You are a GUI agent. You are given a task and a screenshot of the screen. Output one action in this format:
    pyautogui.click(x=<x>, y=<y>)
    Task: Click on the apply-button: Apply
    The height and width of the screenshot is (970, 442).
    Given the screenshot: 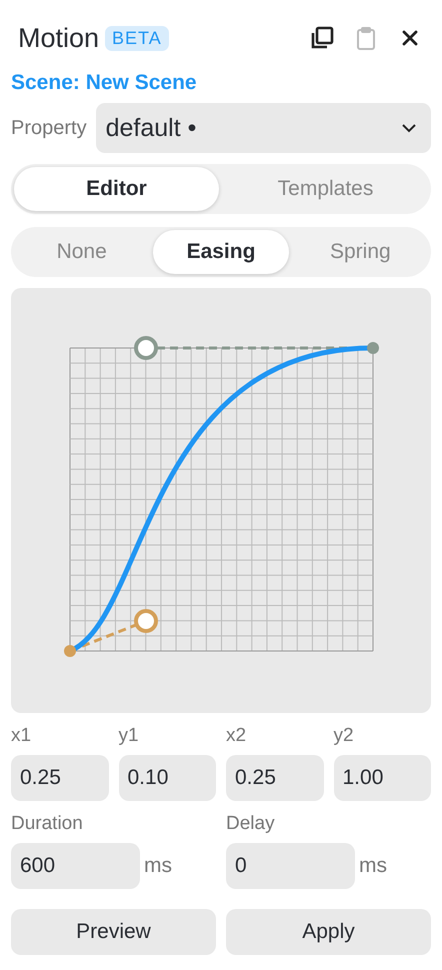 What is the action you would take?
    pyautogui.click(x=328, y=932)
    